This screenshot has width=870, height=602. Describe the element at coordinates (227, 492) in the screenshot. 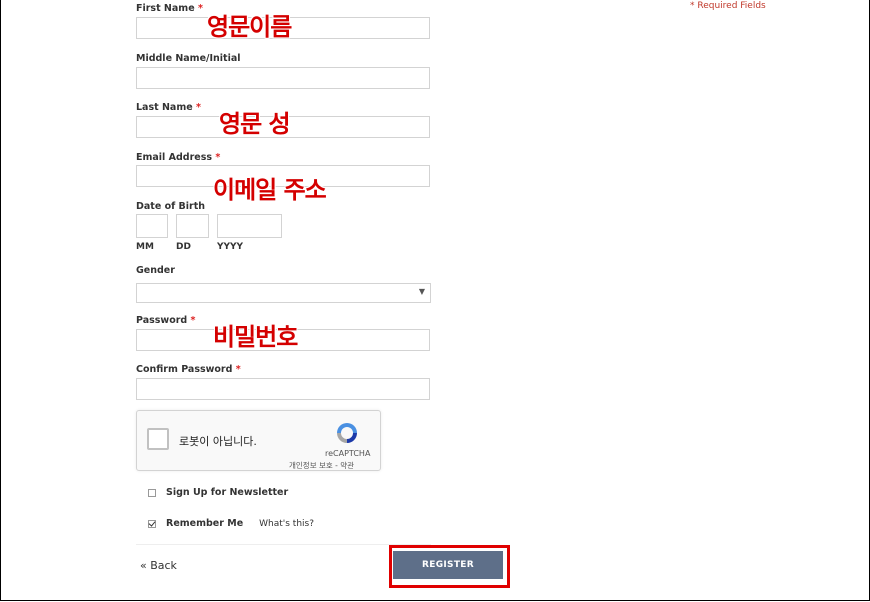

I see `newsletter-label: Sign Up for Newsletter` at that location.